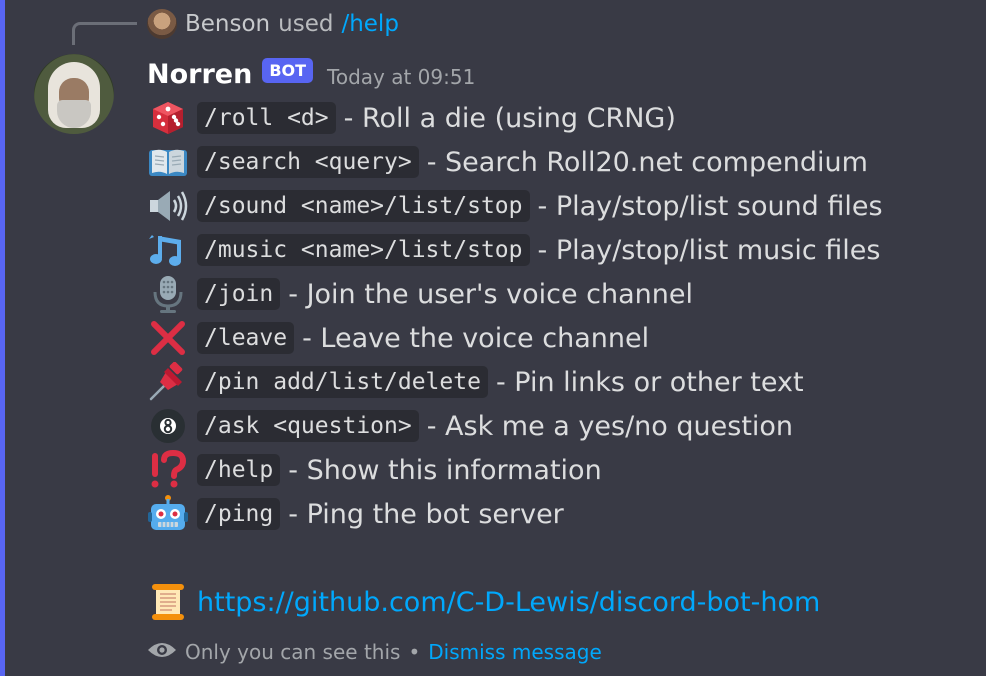  Describe the element at coordinates (104, 33) in the screenshot. I see `reply-connector` at that location.